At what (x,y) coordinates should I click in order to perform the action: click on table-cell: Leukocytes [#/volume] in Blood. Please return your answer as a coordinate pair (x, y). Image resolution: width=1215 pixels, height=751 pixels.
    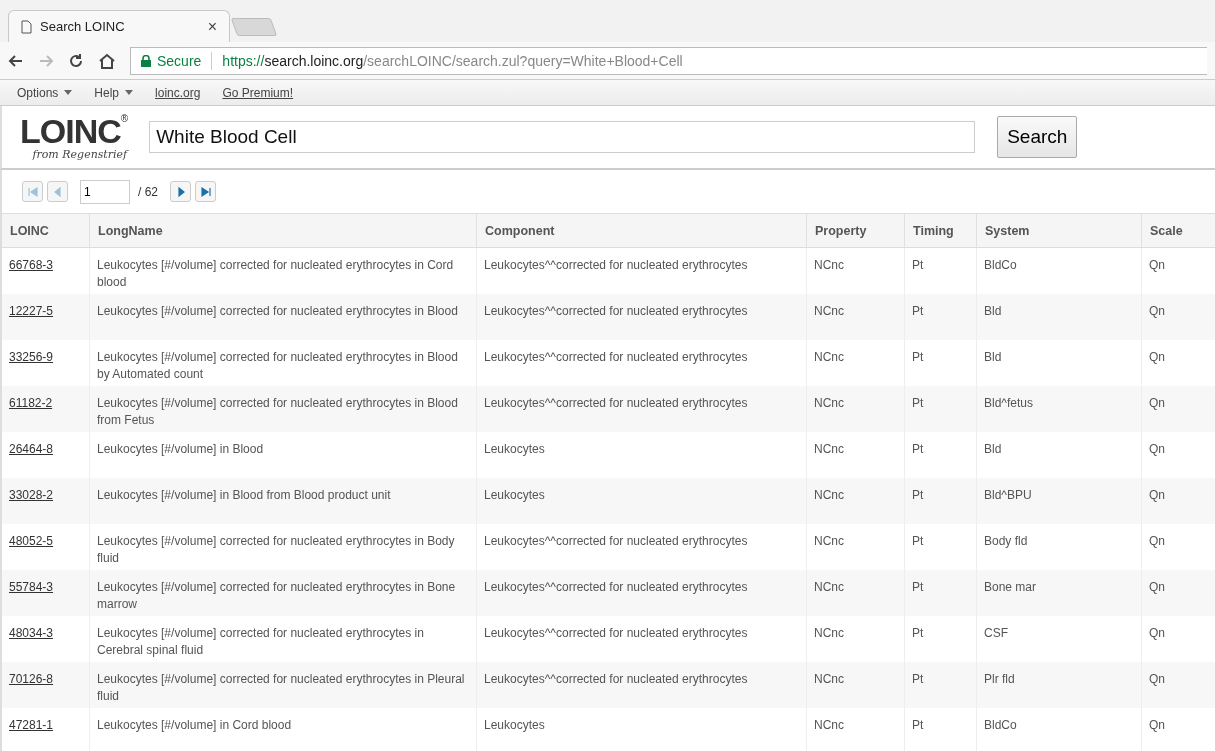
    Looking at the image, I should click on (180, 449).